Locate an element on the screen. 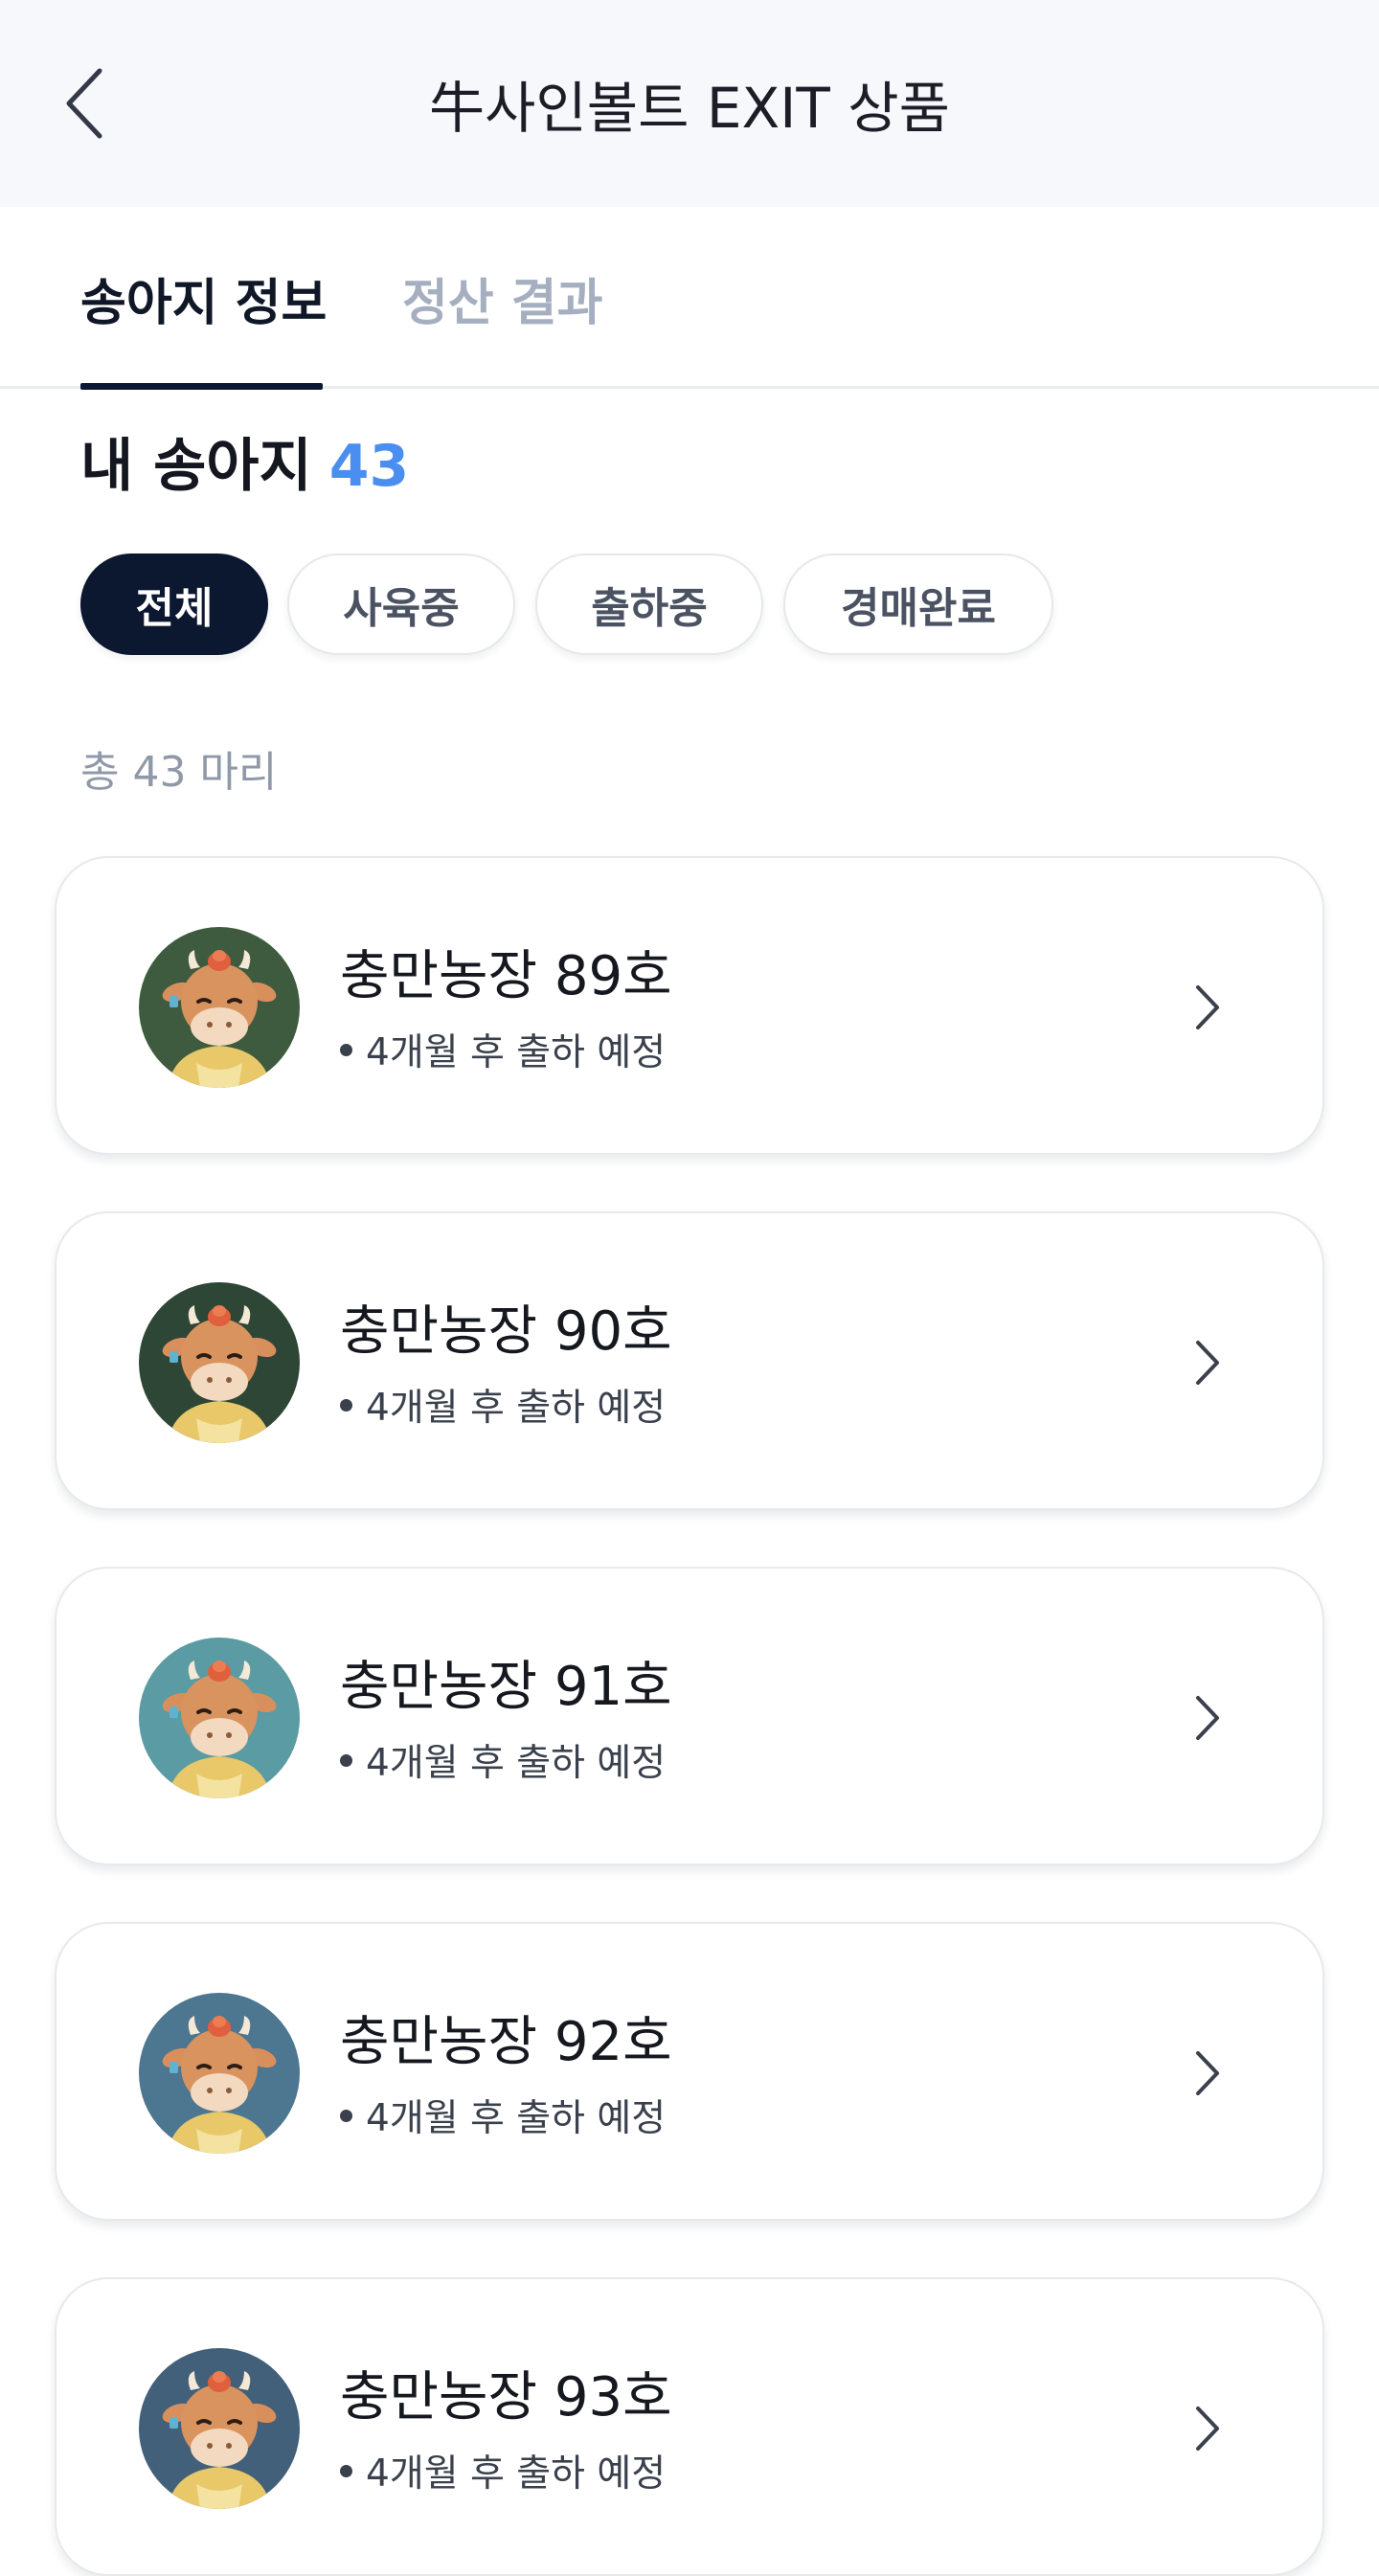 This screenshot has height=2576, width=1379. section-title-label: 내 송아지 is located at coordinates (196, 466).